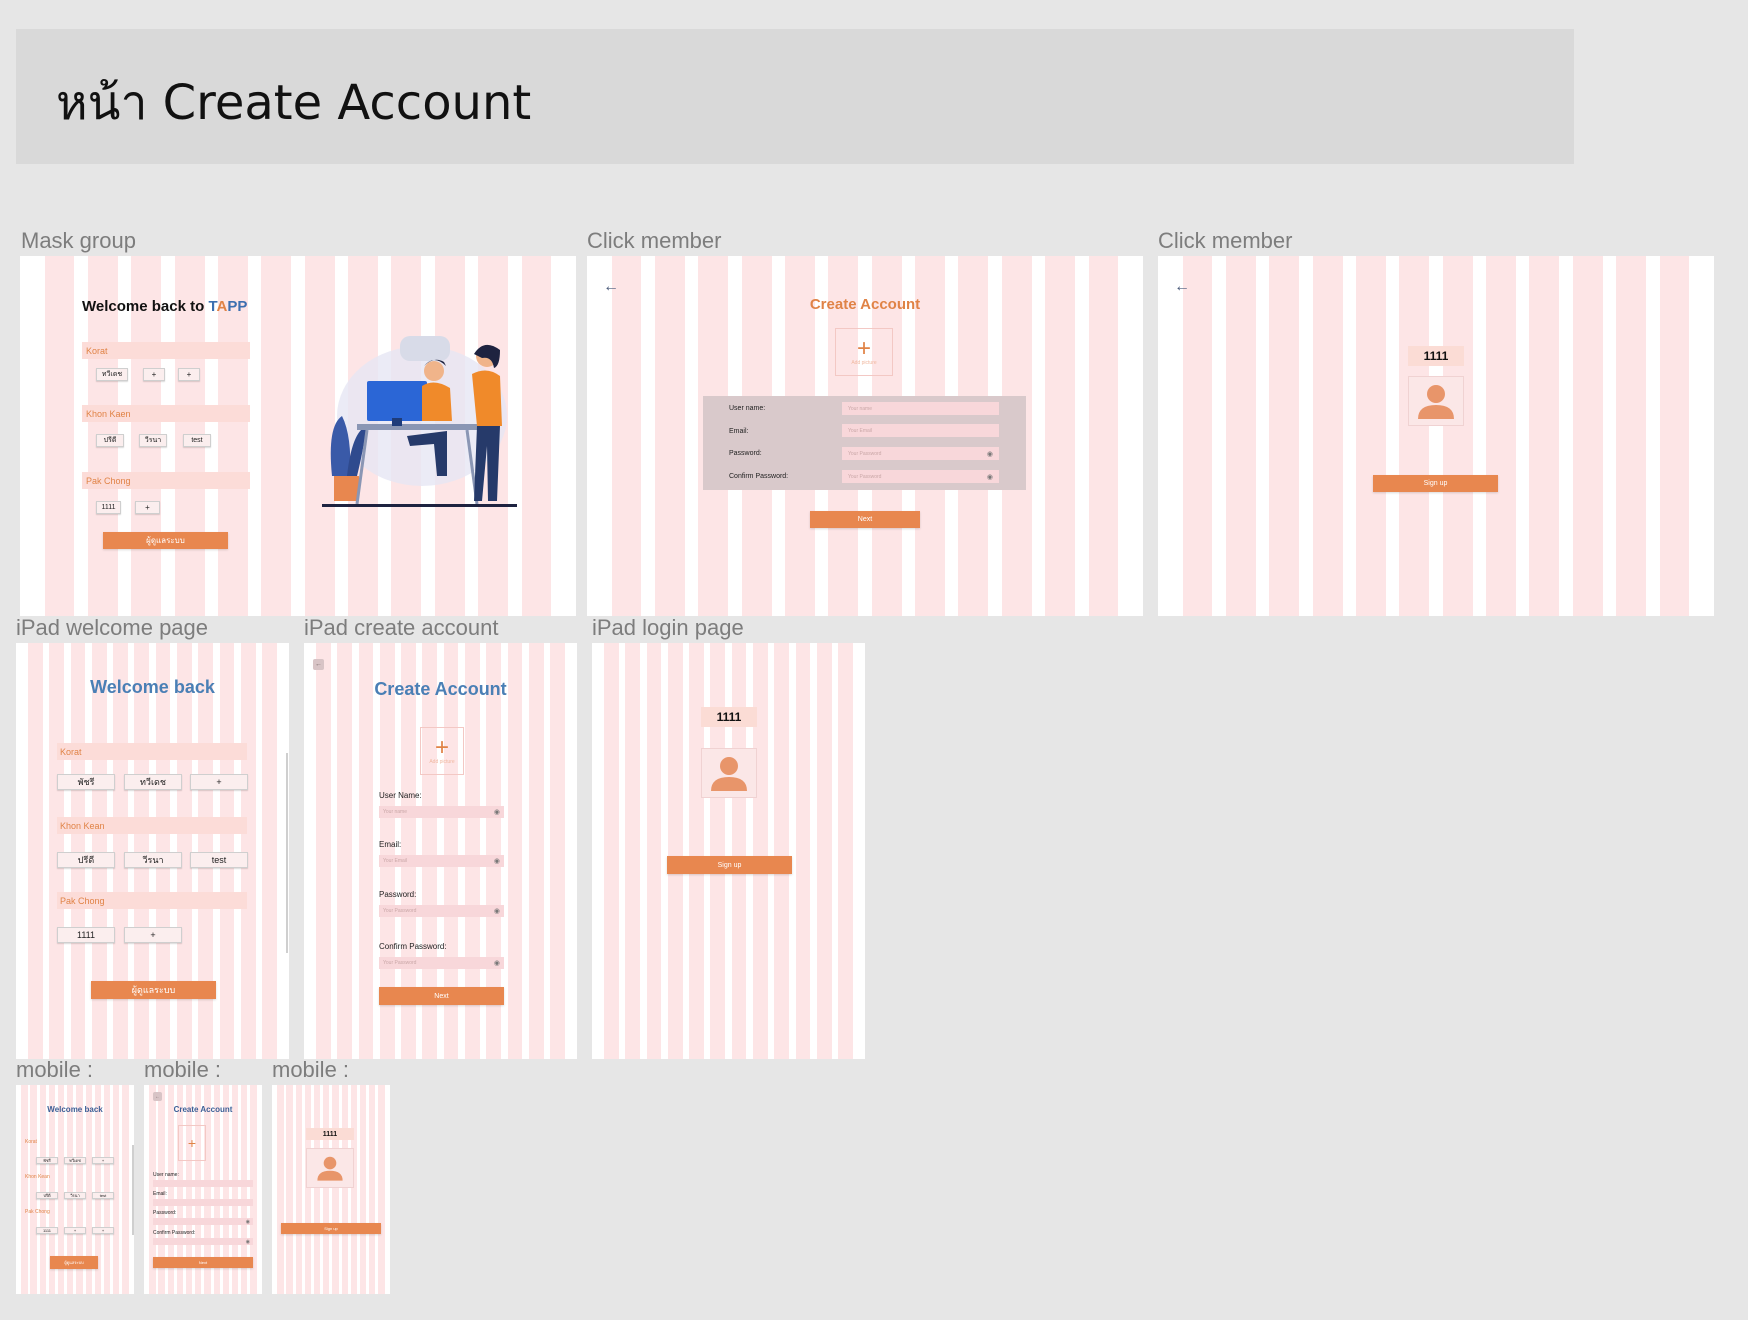  What do you see at coordinates (865, 304) in the screenshot?
I see `create-account-title: Create Account` at bounding box center [865, 304].